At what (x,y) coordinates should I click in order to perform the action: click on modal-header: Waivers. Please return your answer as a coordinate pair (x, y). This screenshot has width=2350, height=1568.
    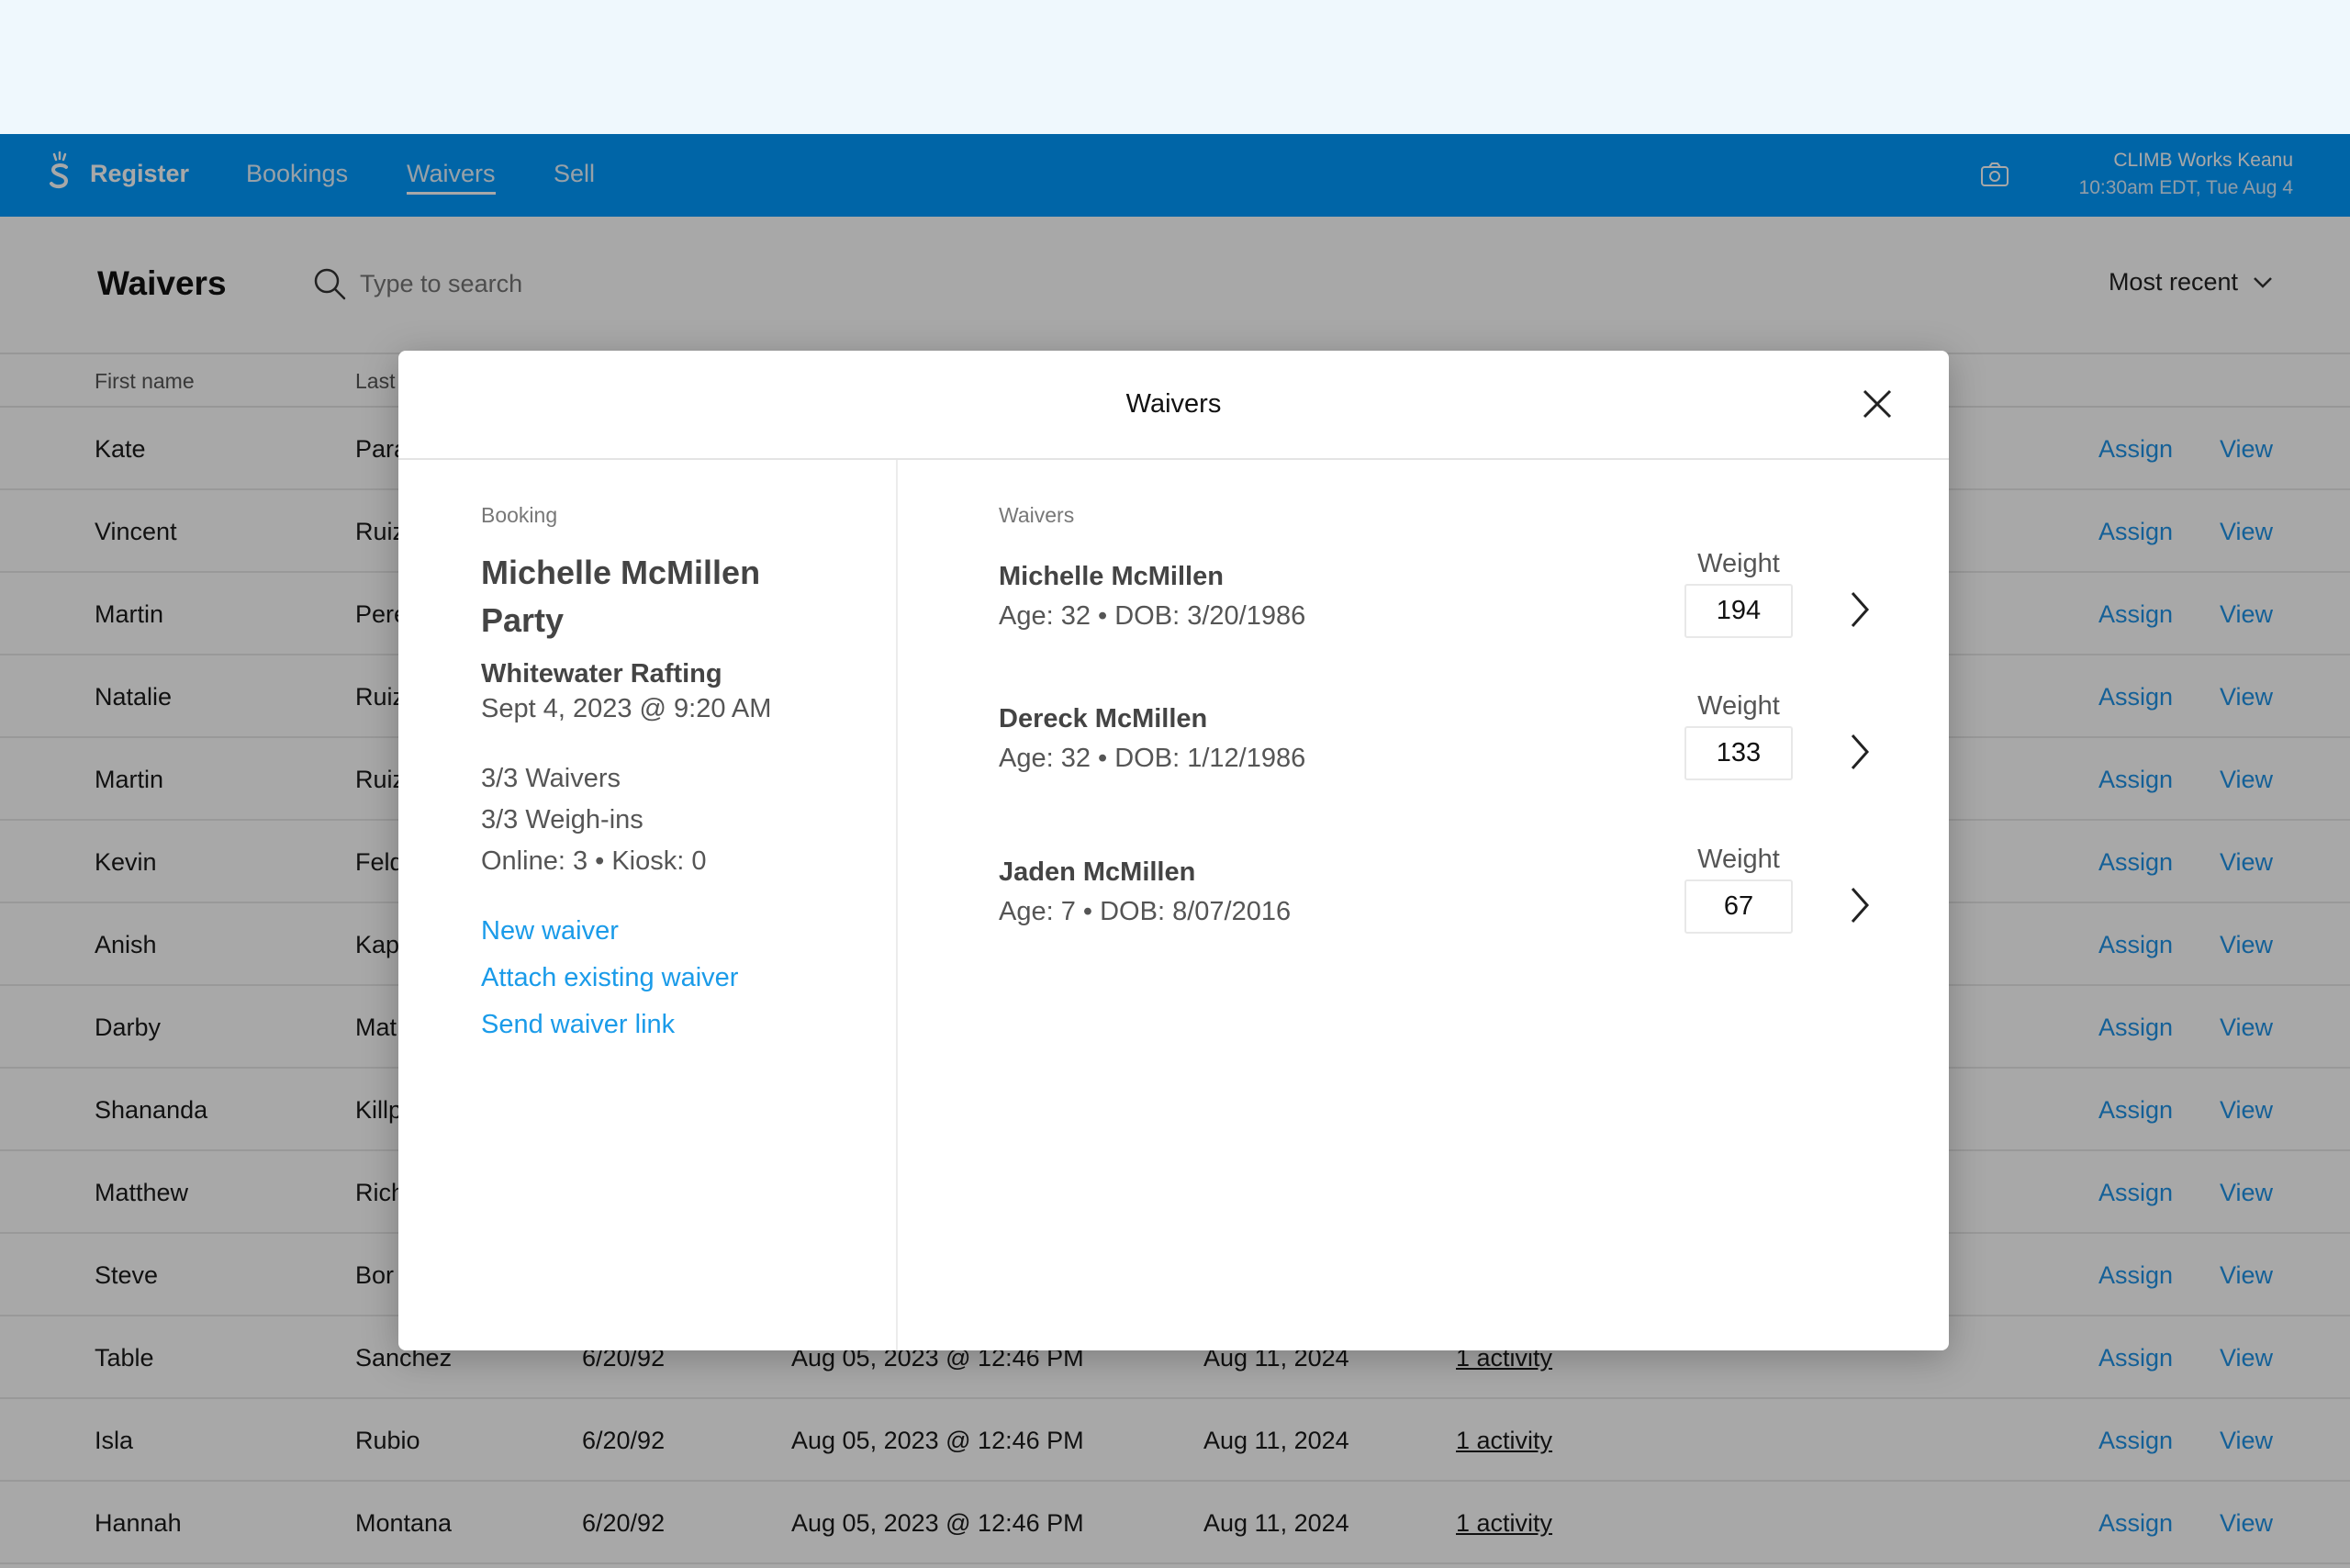
    Looking at the image, I should click on (1173, 405).